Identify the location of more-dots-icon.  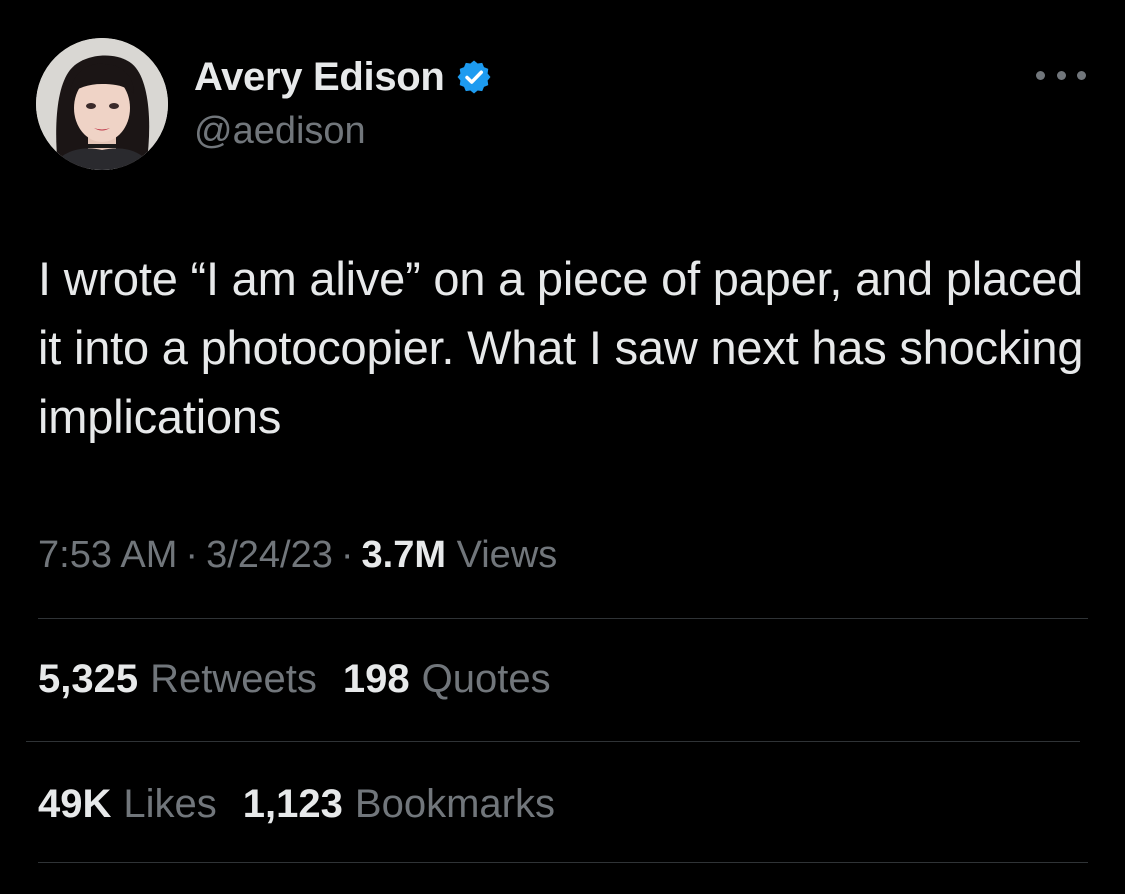
(1061, 75).